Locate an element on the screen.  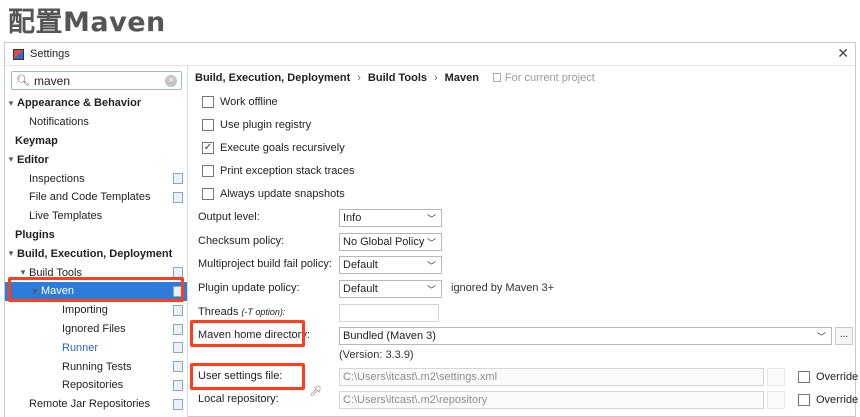
threads-input is located at coordinates (389, 313).